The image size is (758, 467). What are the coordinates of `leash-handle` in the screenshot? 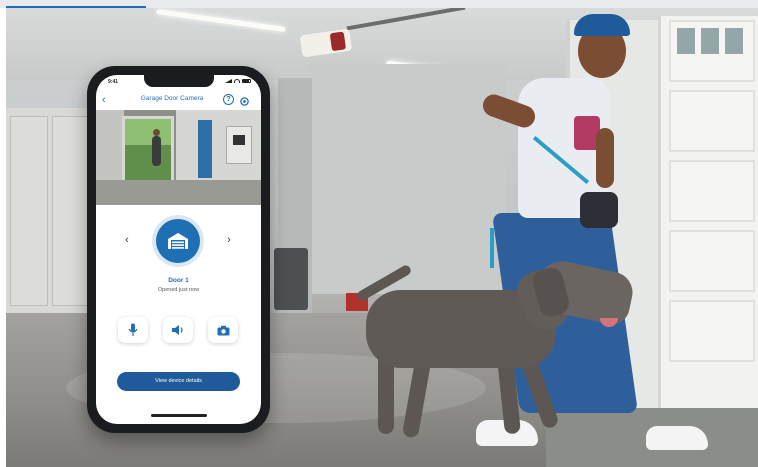 It's located at (492, 248).